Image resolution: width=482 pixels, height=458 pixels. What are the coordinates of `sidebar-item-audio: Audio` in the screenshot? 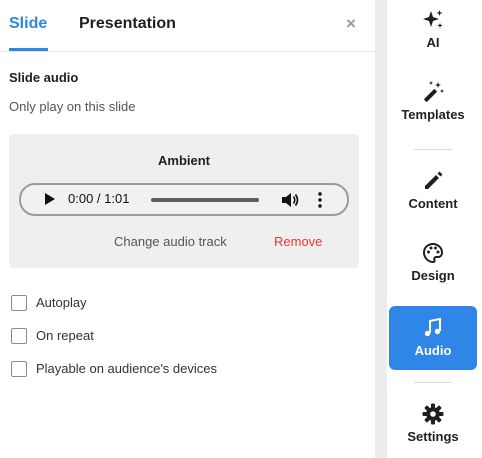 It's located at (433, 338).